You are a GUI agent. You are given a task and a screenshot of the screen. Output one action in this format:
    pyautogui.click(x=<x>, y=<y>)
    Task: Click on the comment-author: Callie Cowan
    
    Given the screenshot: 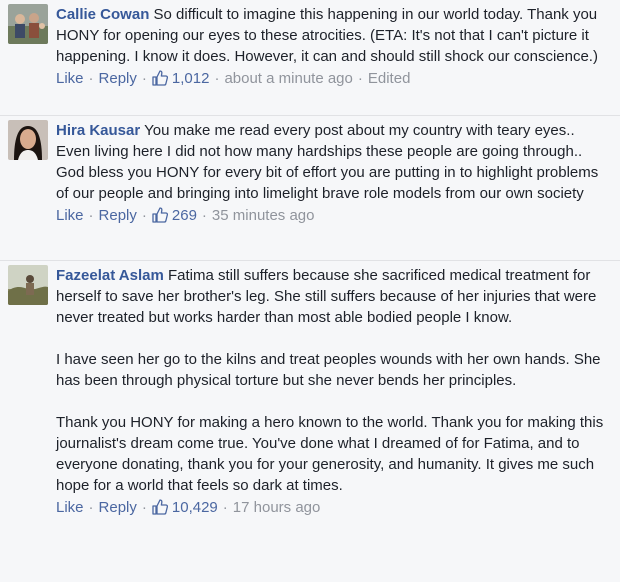 What is the action you would take?
    pyautogui.click(x=102, y=14)
    